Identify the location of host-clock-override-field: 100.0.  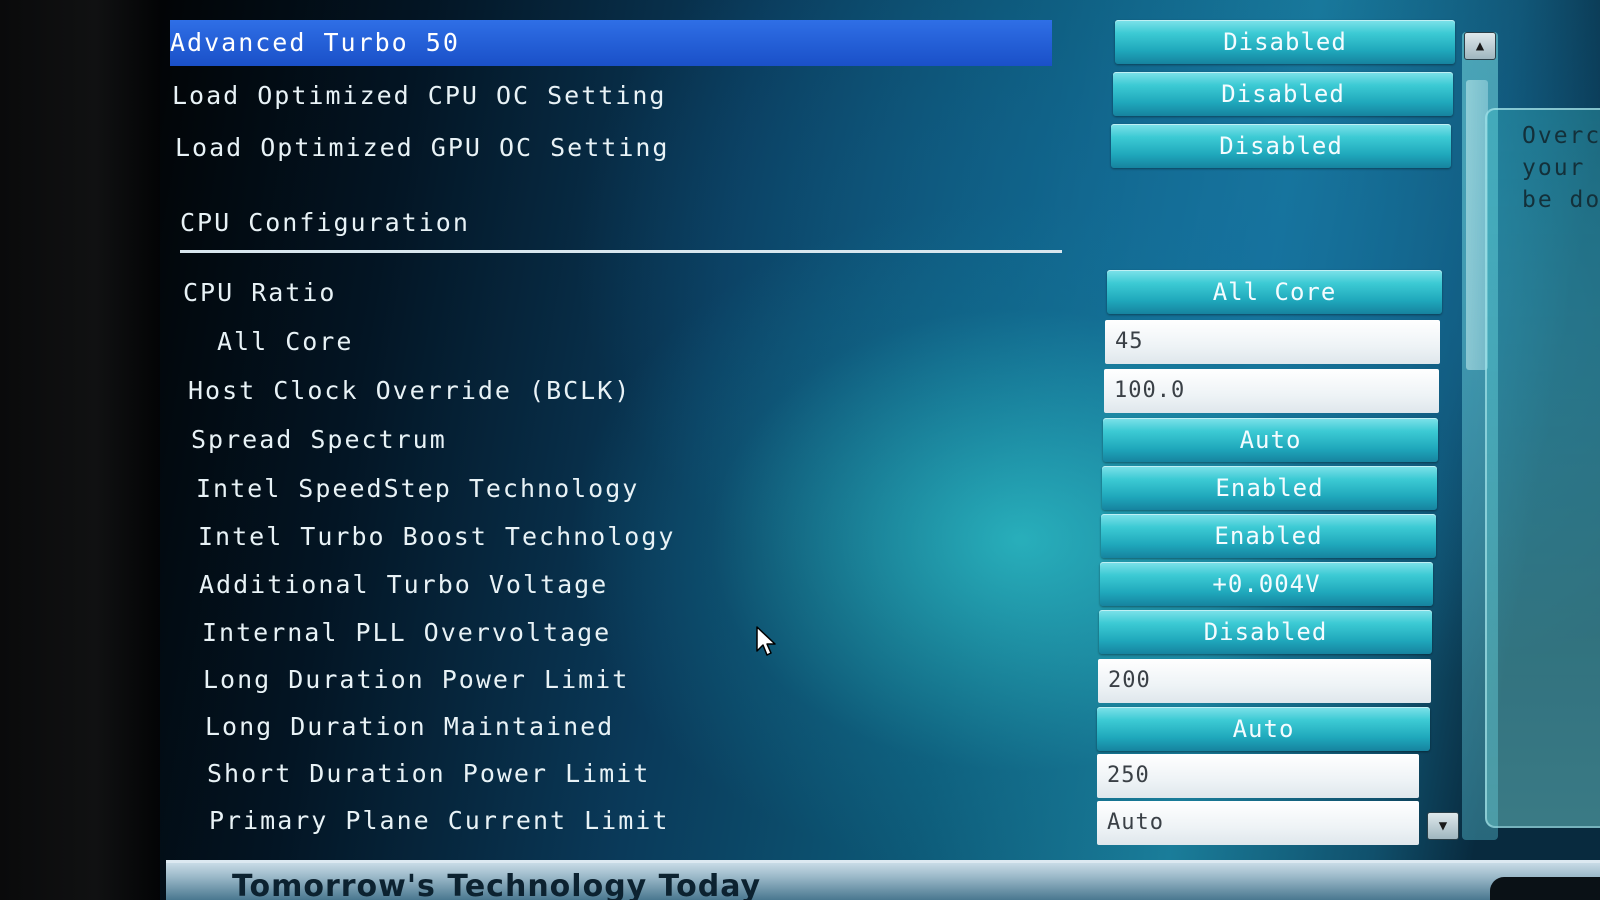
(1271, 391).